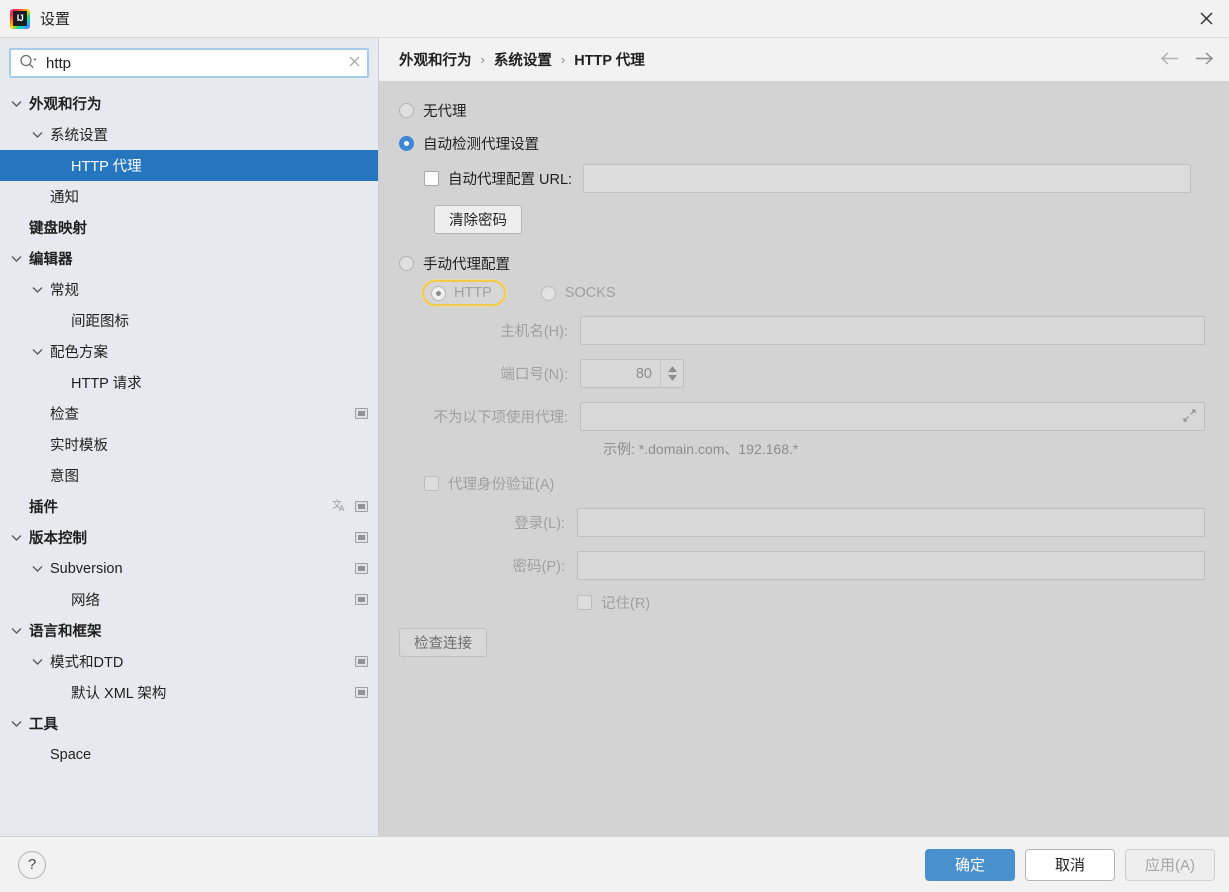 The width and height of the screenshot is (1229, 892). I want to click on auto-detect-radio, so click(406, 143).